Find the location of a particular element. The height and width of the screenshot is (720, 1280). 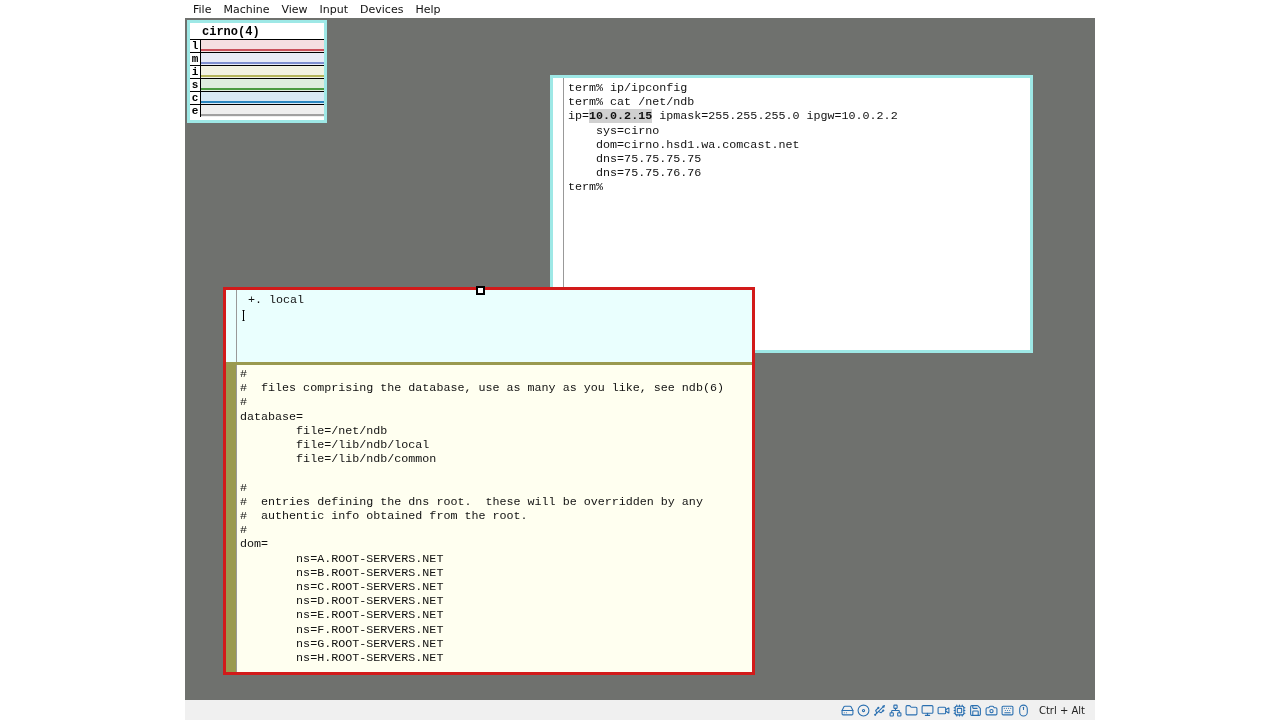

code-line: ns=H.ROOT-SERVERS.NET is located at coordinates (370, 658).